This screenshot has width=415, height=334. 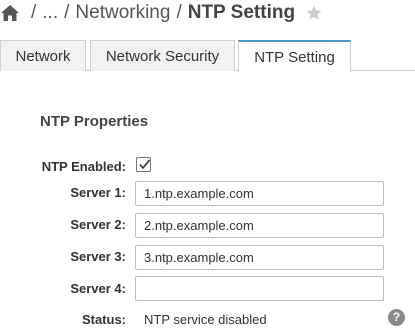 What do you see at coordinates (94, 121) in the screenshot?
I see `section-title: NTP Properties` at bounding box center [94, 121].